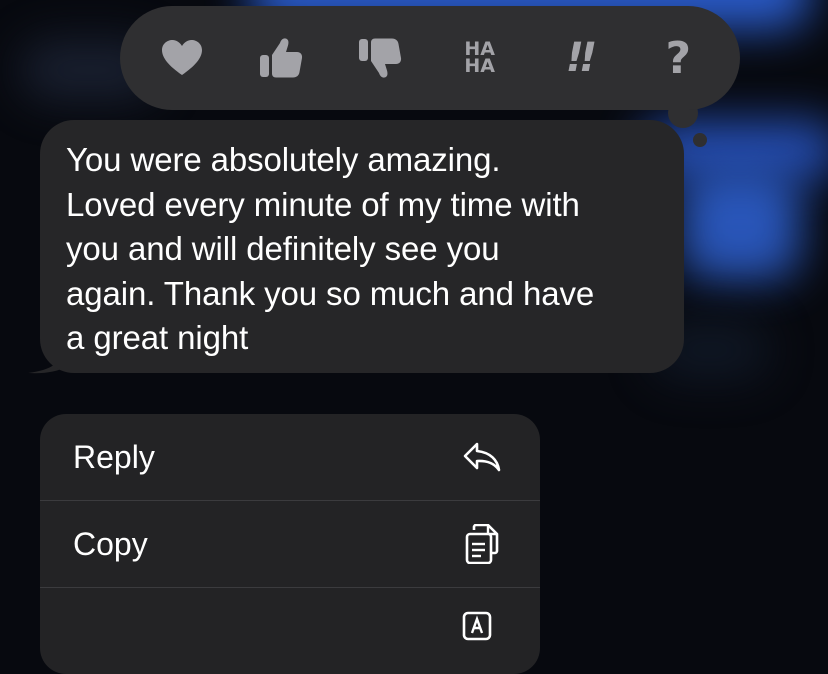 This screenshot has width=828, height=674. I want to click on thumbs-up-icon, so click(281, 58).